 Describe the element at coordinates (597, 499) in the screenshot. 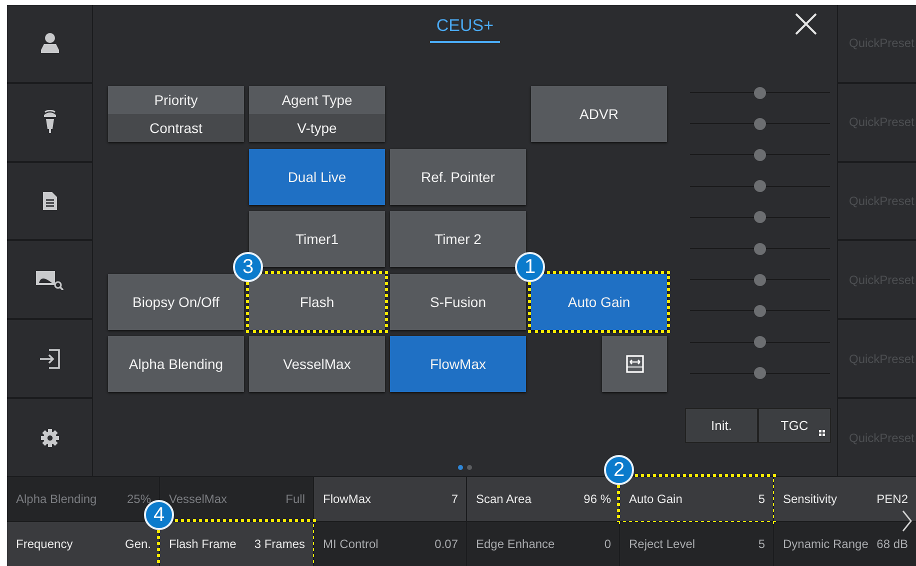

I see `parameter-value: 96 %` at that location.